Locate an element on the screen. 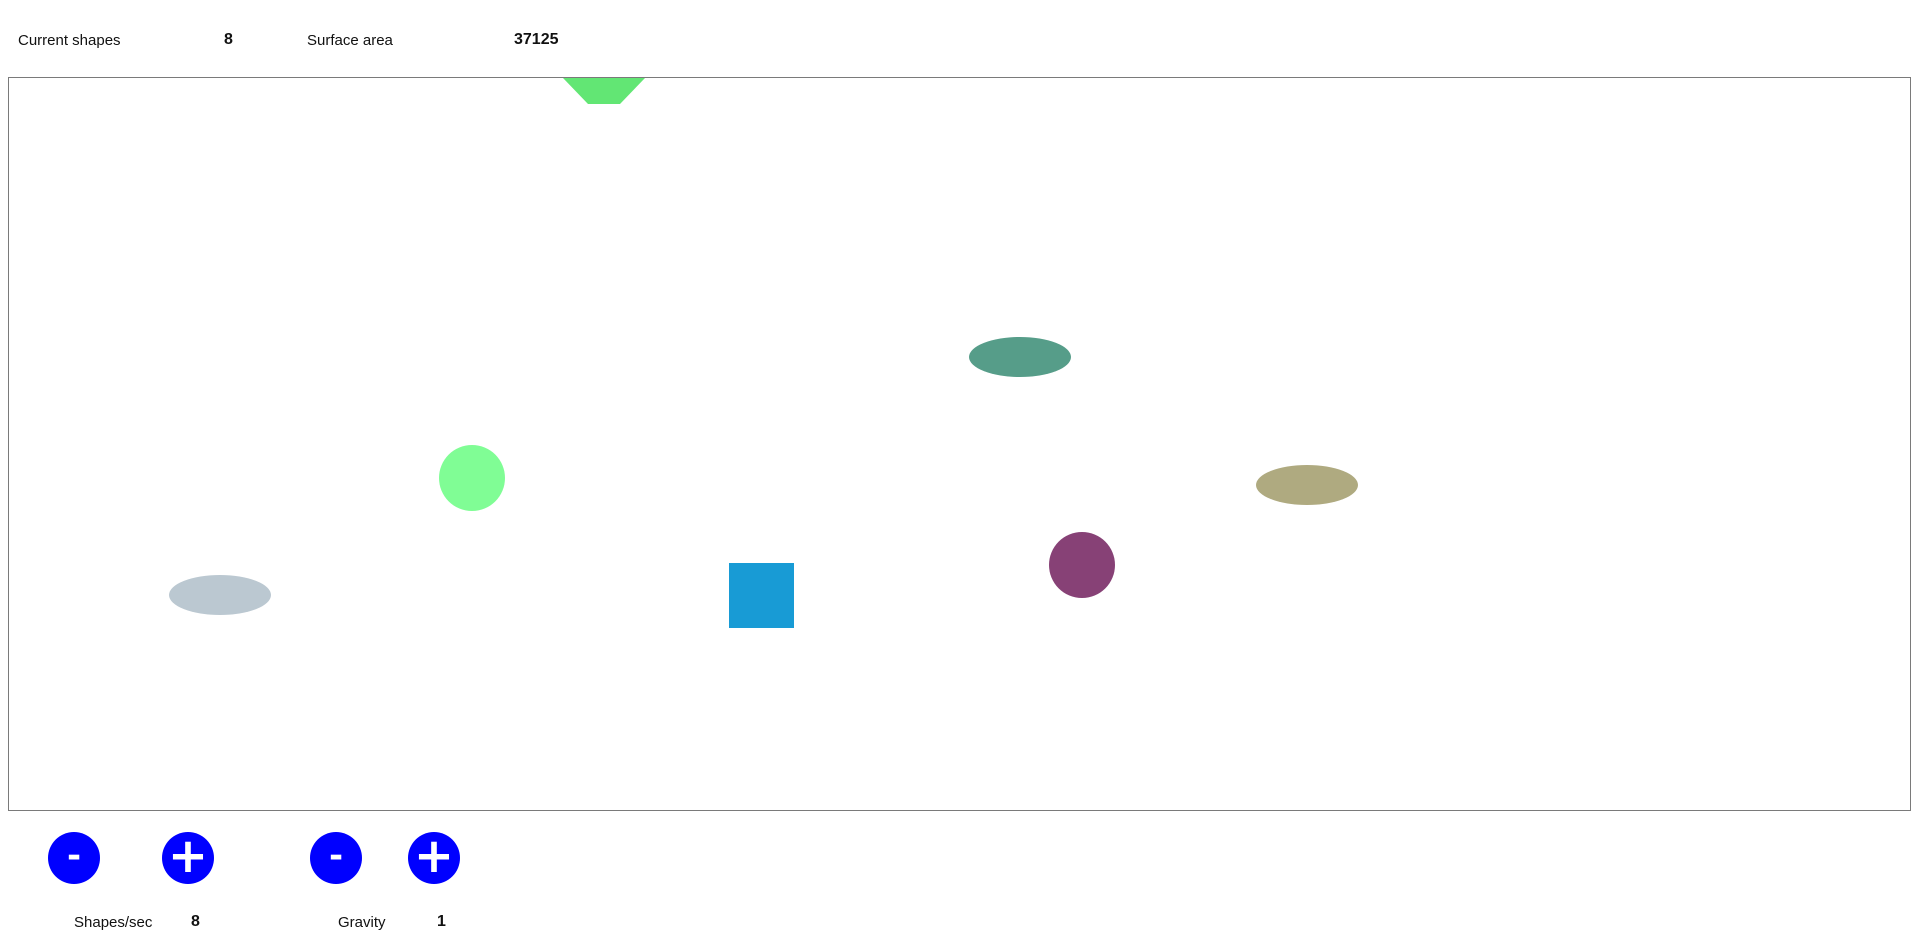 The image size is (1917, 940). shapes-per-sec-value: 8 is located at coordinates (195, 921).